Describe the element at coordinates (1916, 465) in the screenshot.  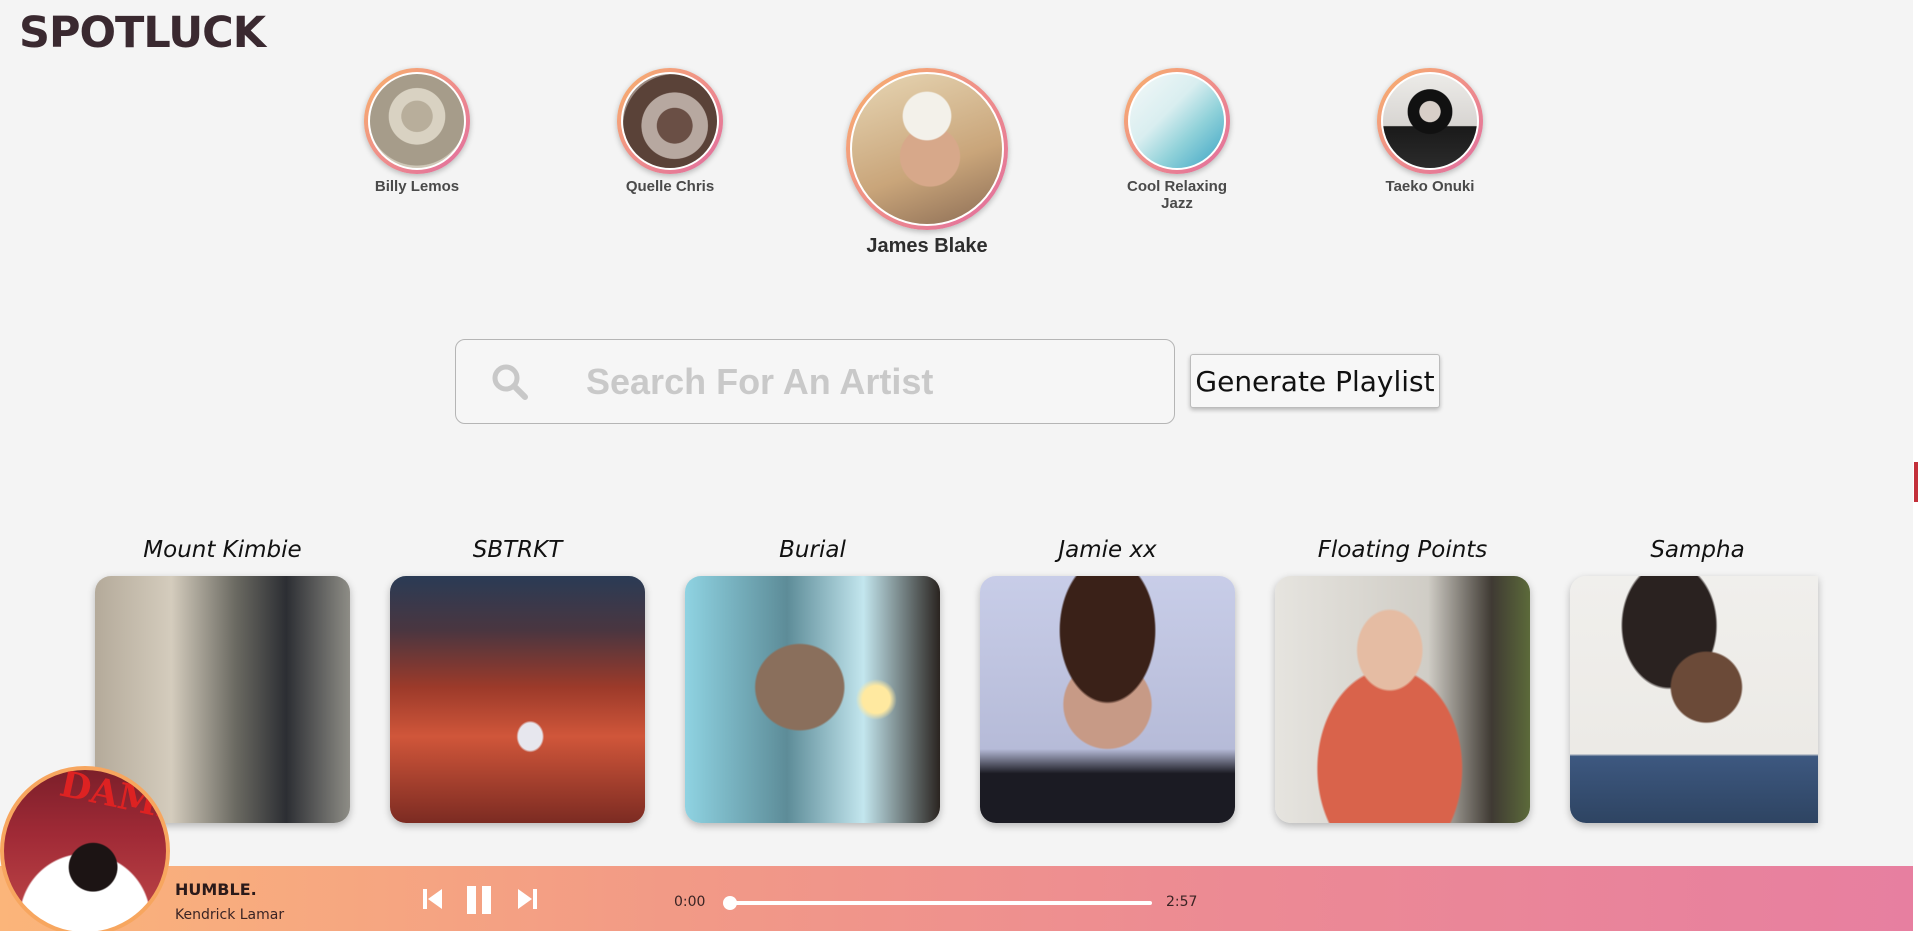
I see `scrollbar` at that location.